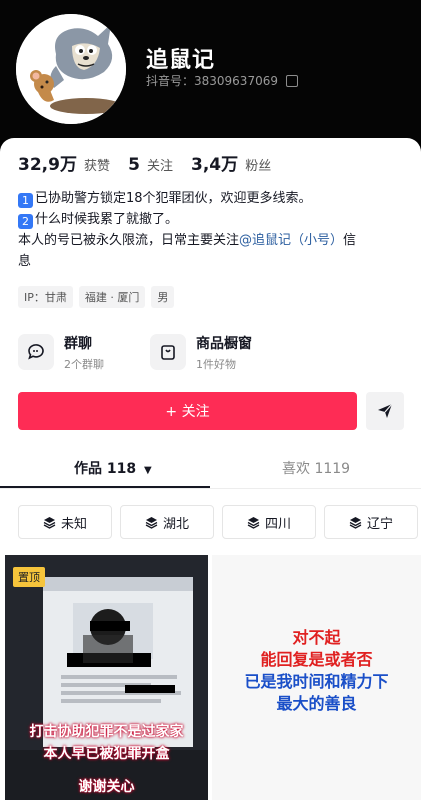 The width and height of the screenshot is (421, 800). I want to click on copy-icon, so click(291, 80).